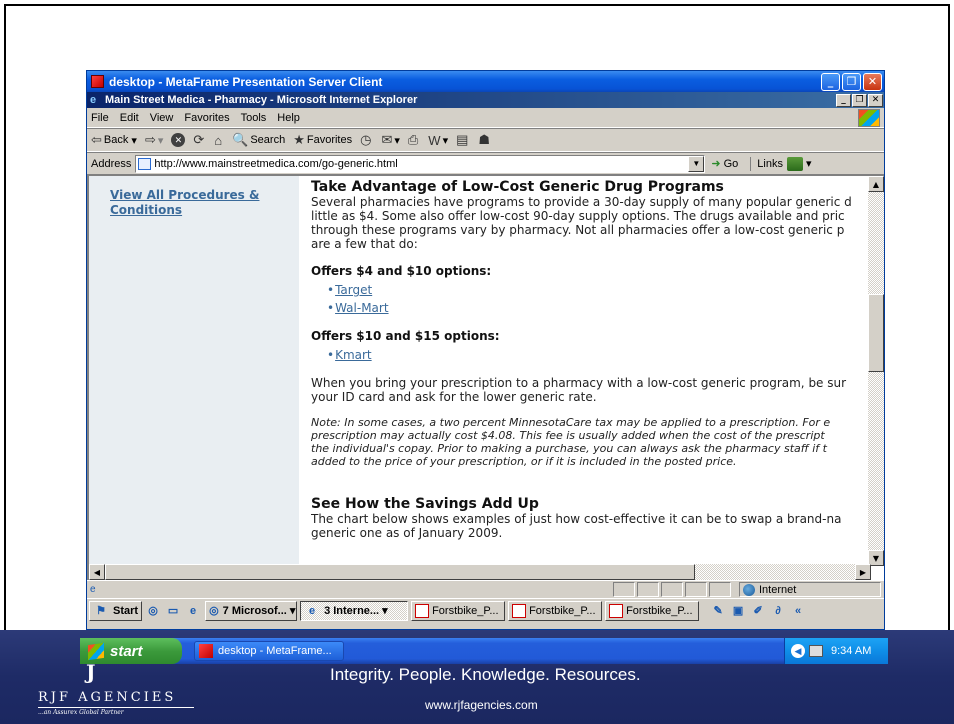 The height and width of the screenshot is (724, 954). What do you see at coordinates (434, 140) in the screenshot?
I see `word-icon: W` at bounding box center [434, 140].